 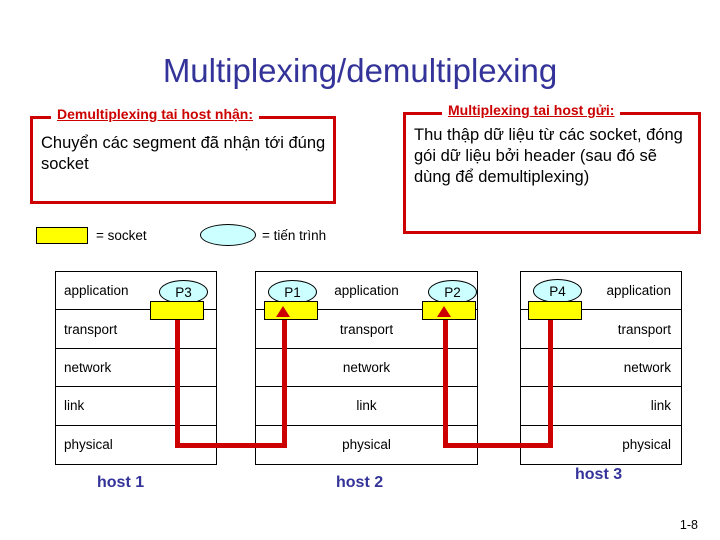 I want to click on callout-demultiplexing-heading: Demultiplexing tai host nhận:, so click(x=155, y=114).